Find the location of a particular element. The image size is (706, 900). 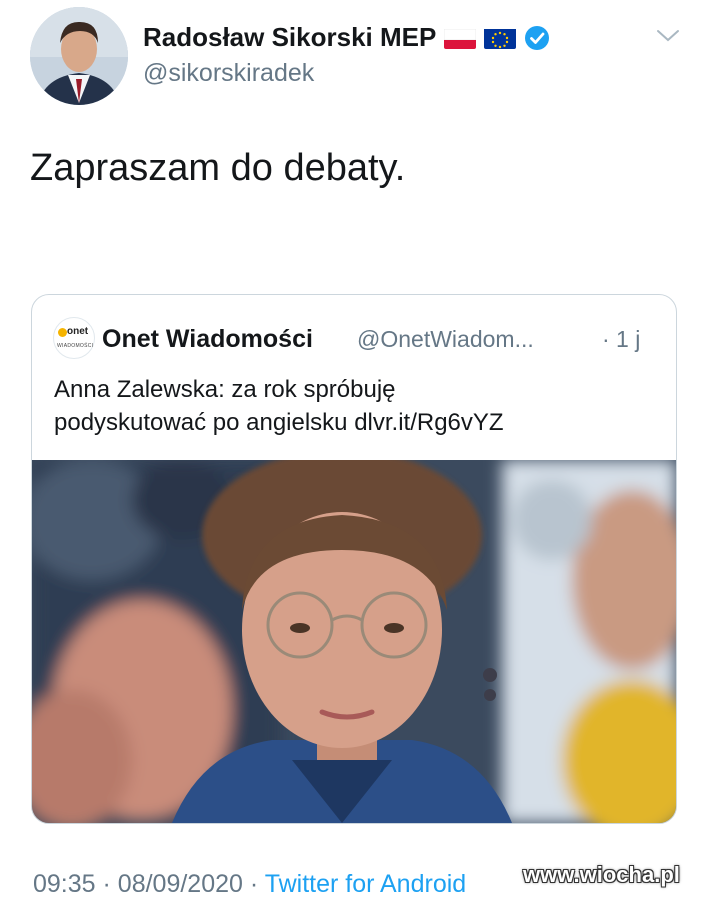

tweet-meta: 09:35 · 08/09/2020 · Twitter for Android is located at coordinates (249, 884).